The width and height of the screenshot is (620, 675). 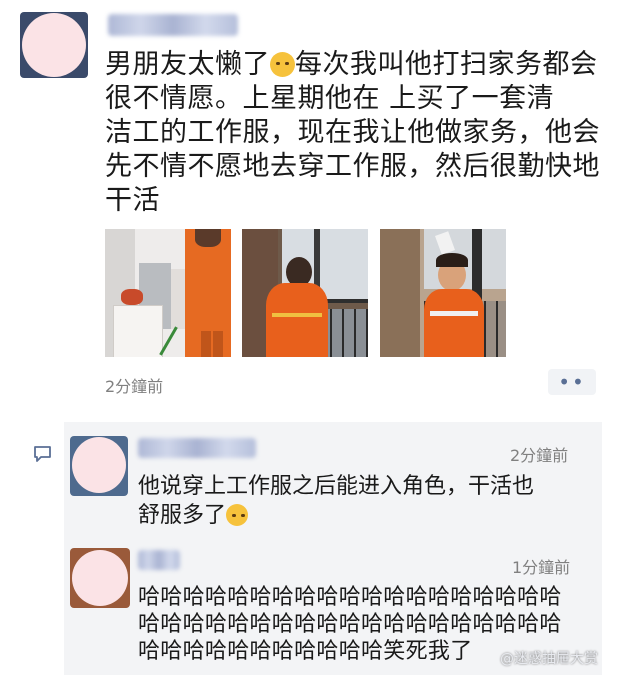 I want to click on comment-icon, so click(x=42, y=454).